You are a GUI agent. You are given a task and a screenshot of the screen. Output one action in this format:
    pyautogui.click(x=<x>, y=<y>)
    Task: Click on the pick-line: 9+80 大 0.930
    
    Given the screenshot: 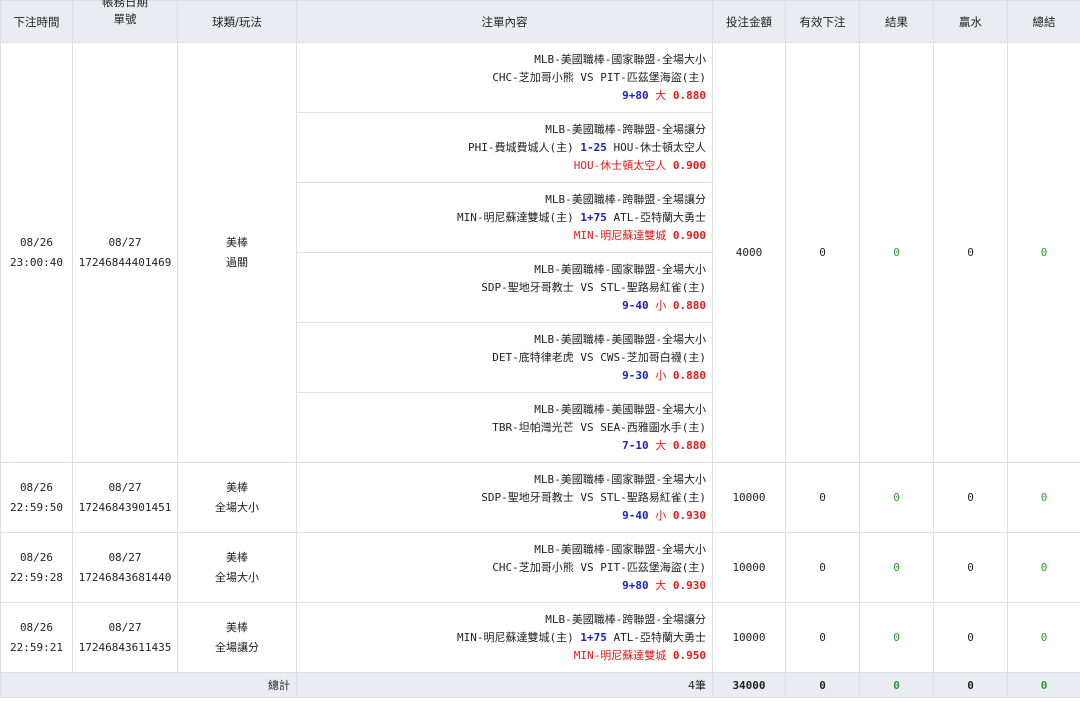 What is the action you would take?
    pyautogui.click(x=501, y=586)
    